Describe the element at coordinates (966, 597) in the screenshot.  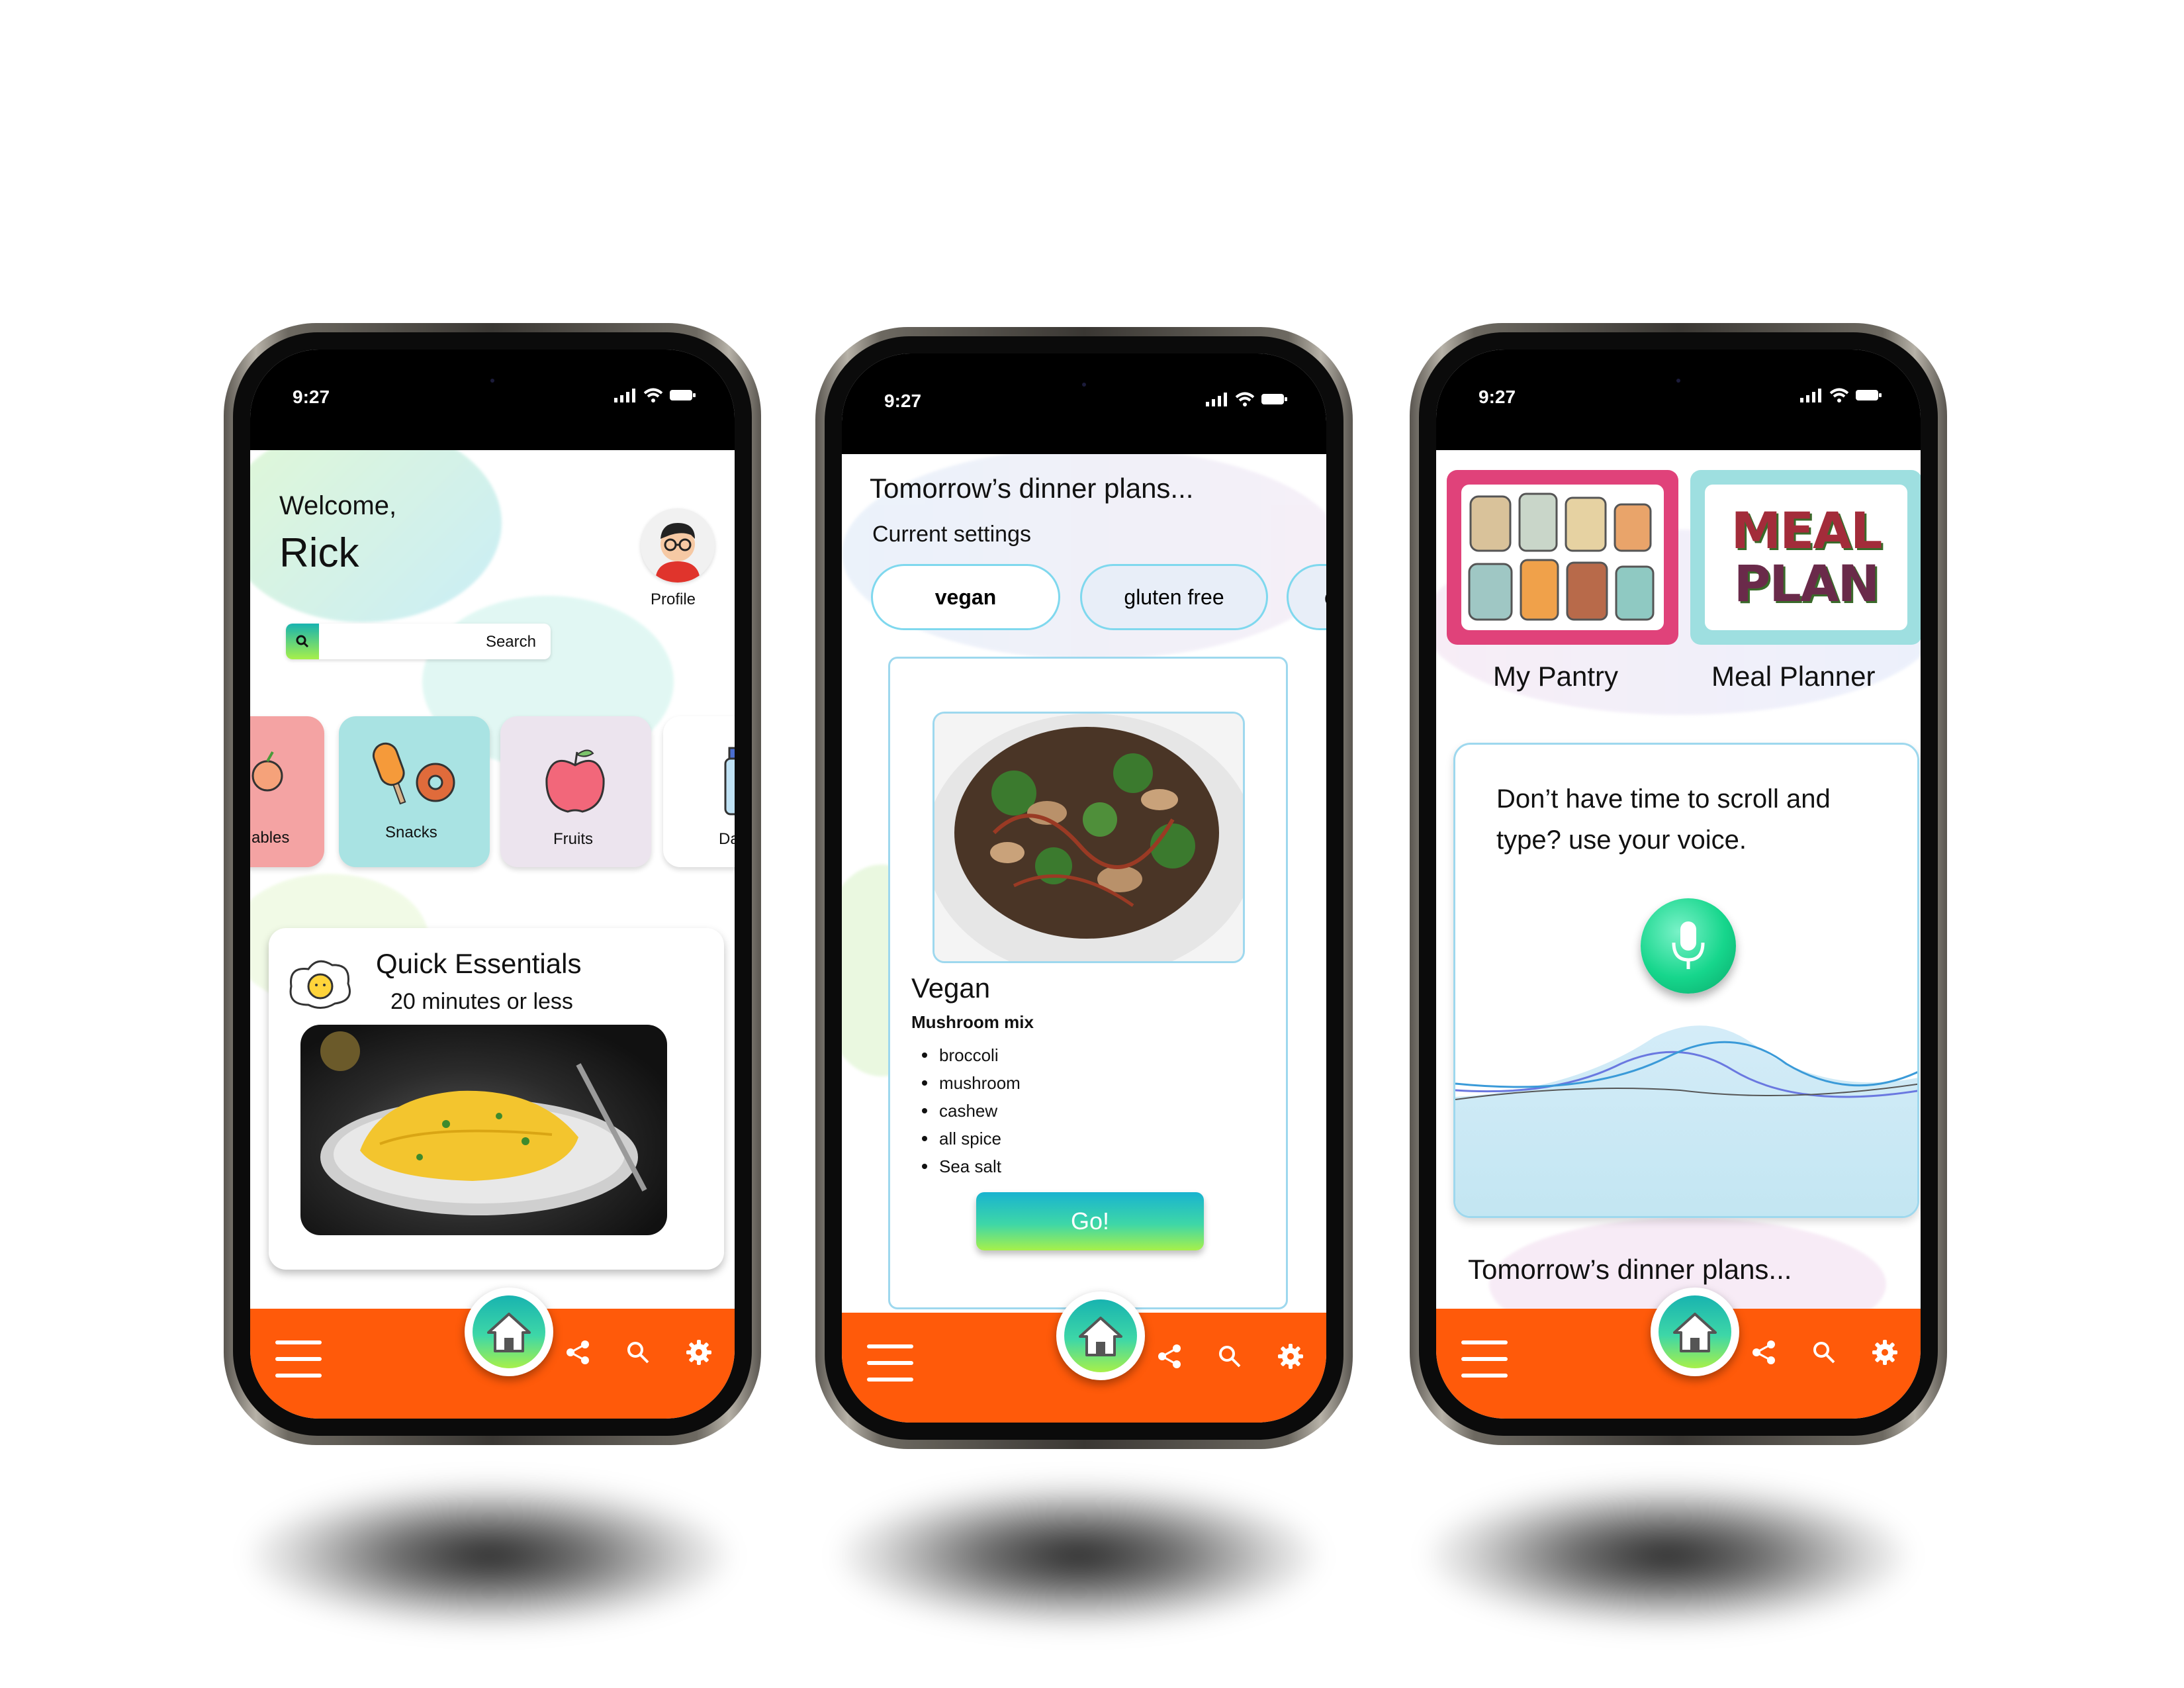
I see `chip-vegan: vegan` at that location.